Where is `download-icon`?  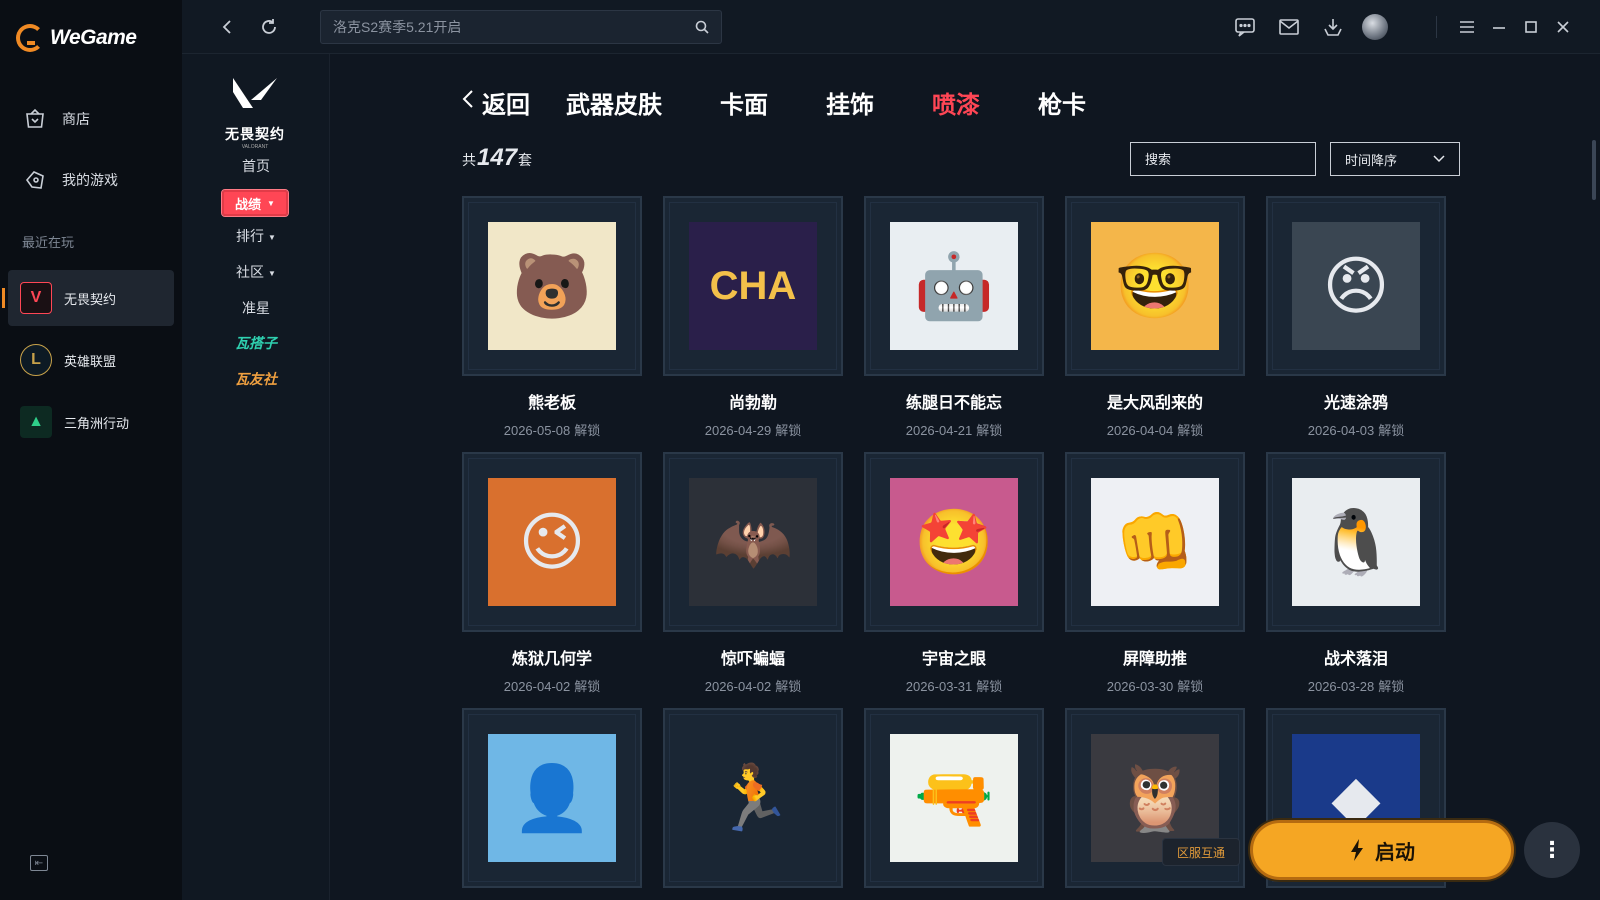
download-icon is located at coordinates (1333, 27).